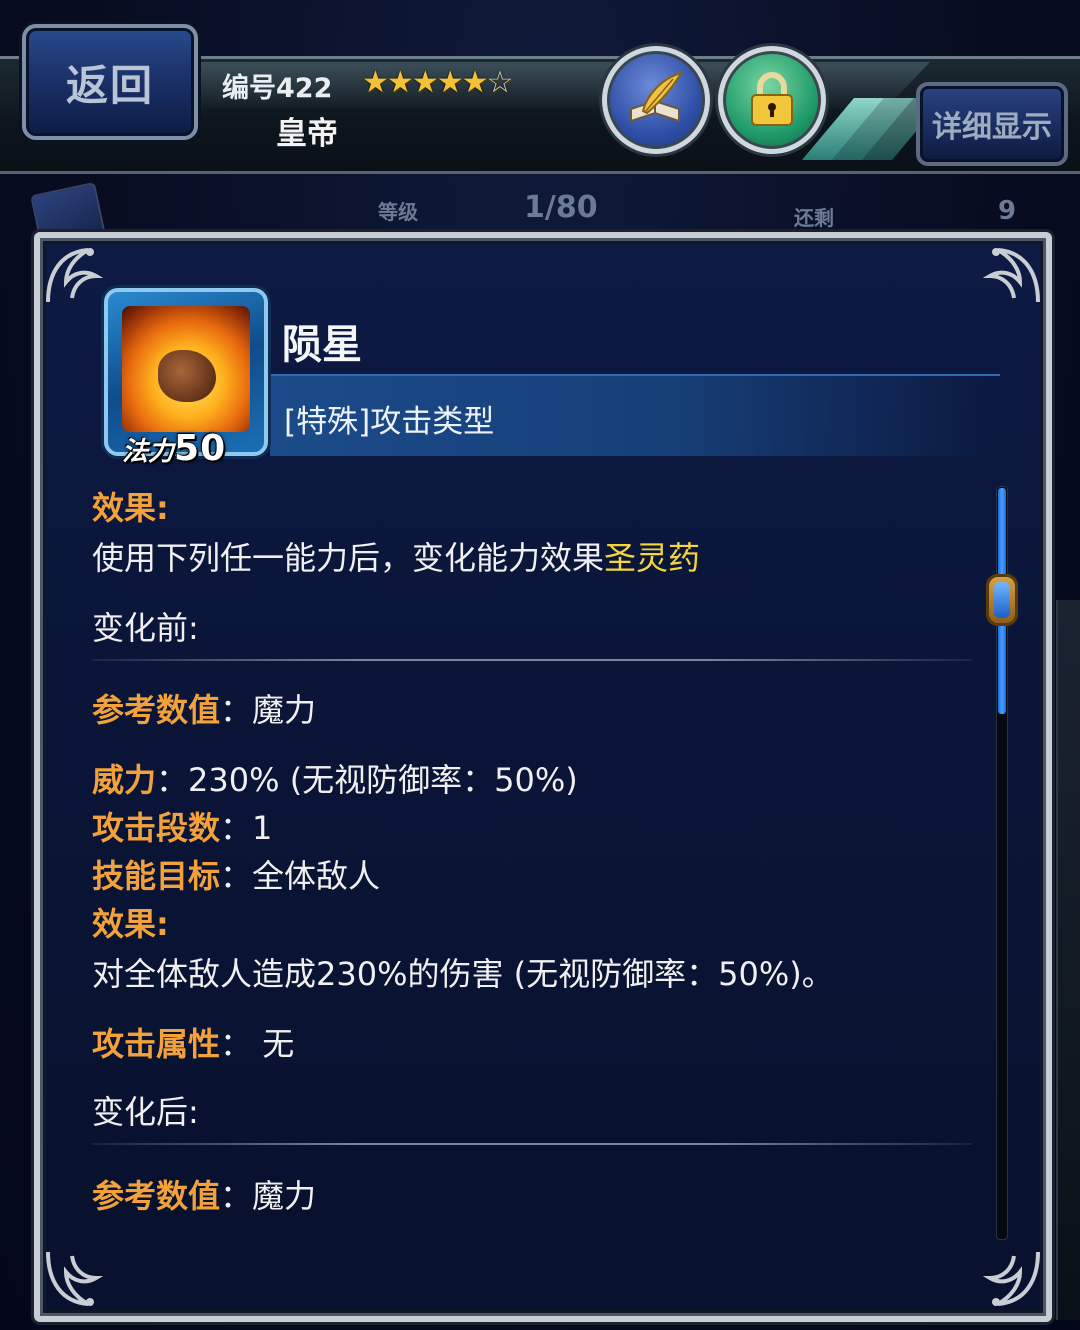  I want to click on notes-button, so click(656, 100).